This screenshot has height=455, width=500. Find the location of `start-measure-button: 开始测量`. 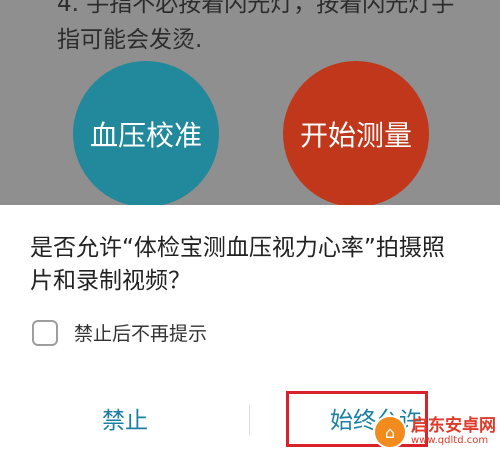

start-measure-button: 开始测量 is located at coordinates (356, 134).